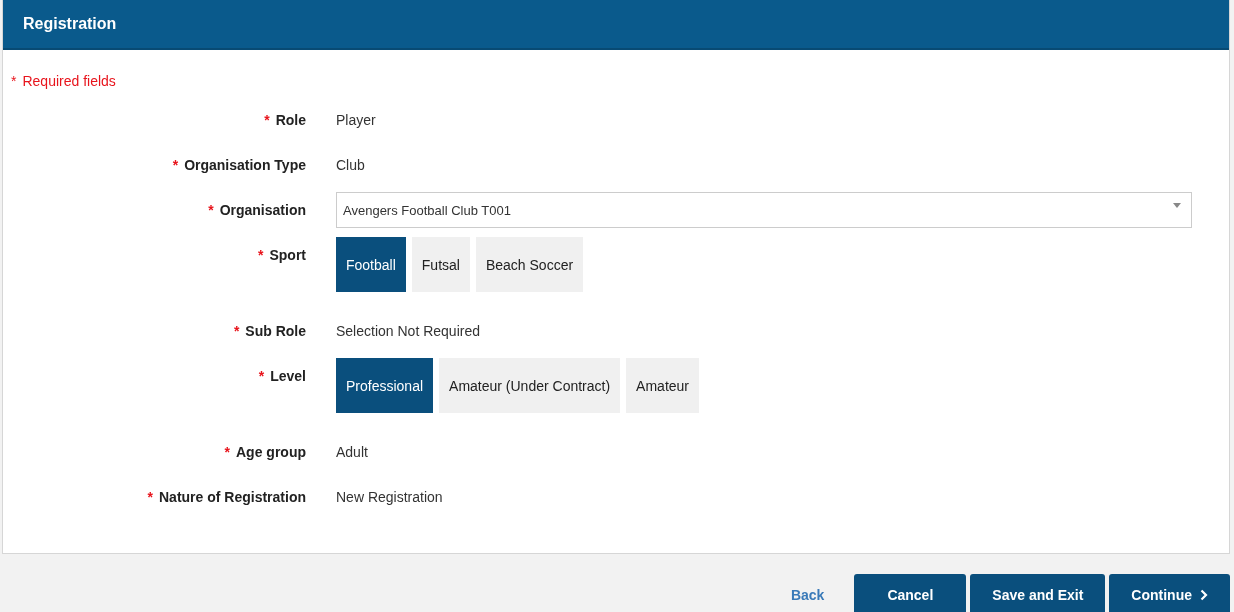 Image resolution: width=1234 pixels, height=612 pixels. What do you see at coordinates (1169, 593) in the screenshot?
I see `continue-button: Continue` at bounding box center [1169, 593].